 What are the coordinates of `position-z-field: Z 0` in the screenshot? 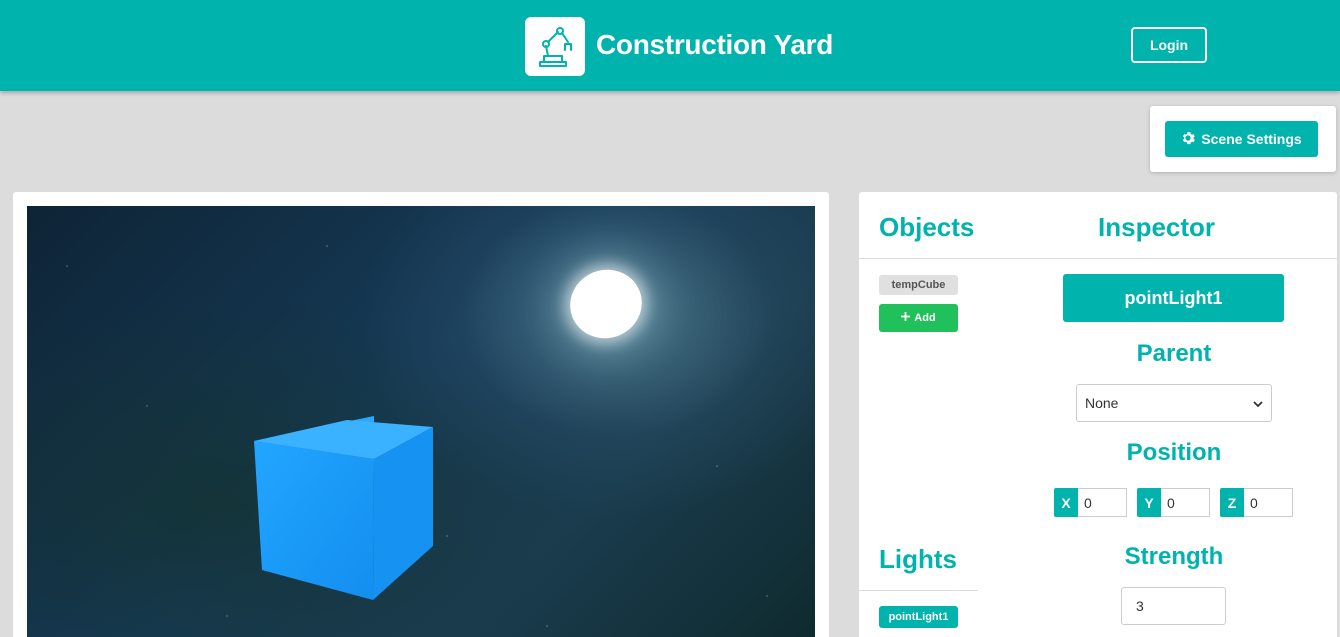 It's located at (1256, 502).